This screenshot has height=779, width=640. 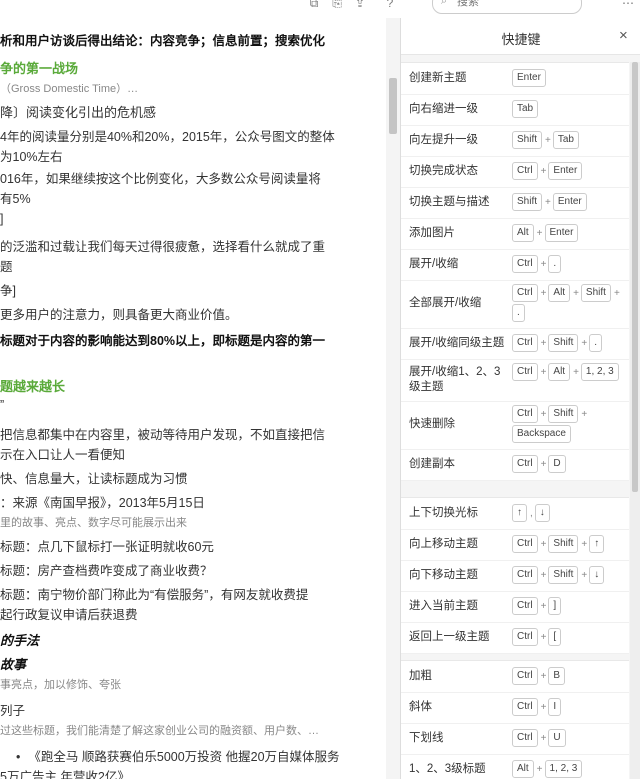 I want to click on shortcut-label: 上下切换光标, so click(x=443, y=512).